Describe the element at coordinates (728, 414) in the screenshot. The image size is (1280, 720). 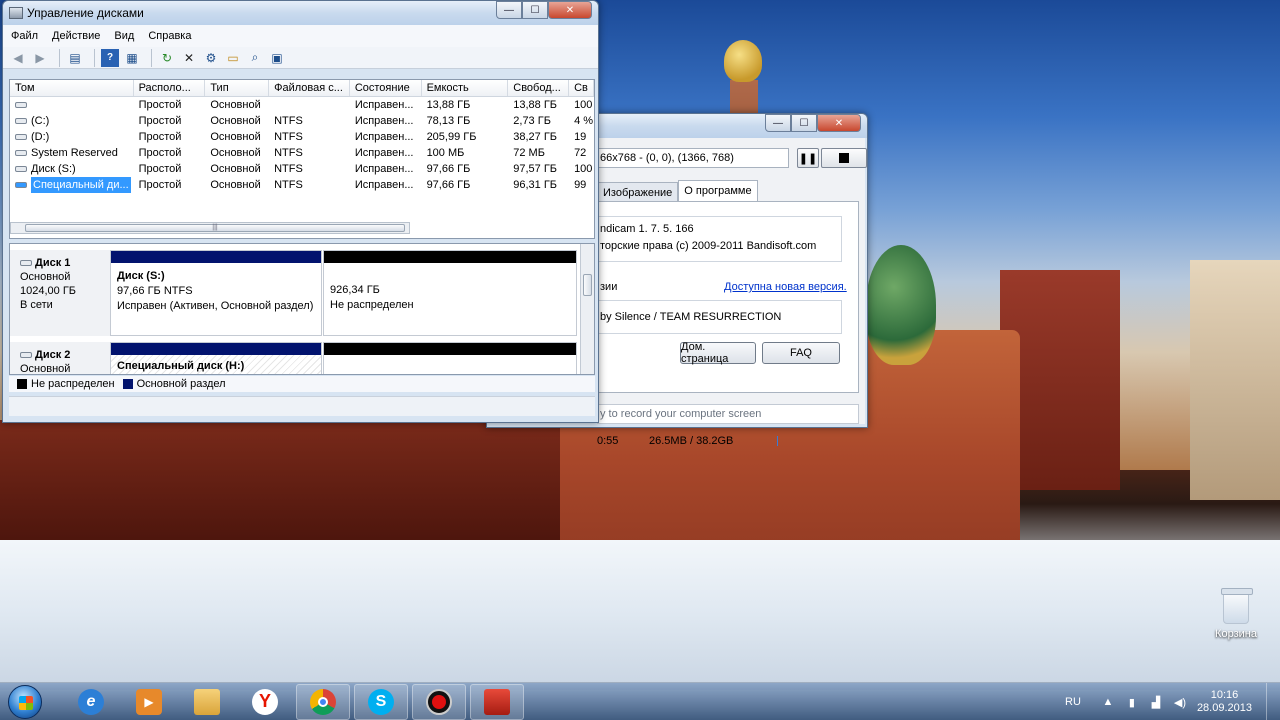
I see `tagline-text: y to record your computer screen` at that location.